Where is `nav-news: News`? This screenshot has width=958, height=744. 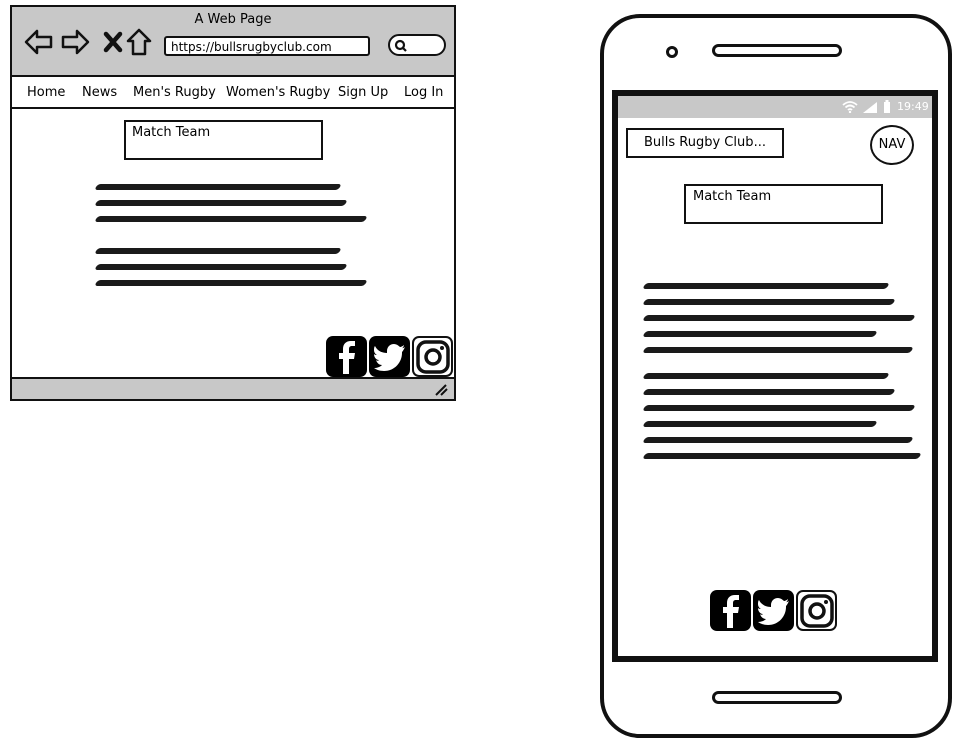
nav-news: News is located at coordinates (99, 92).